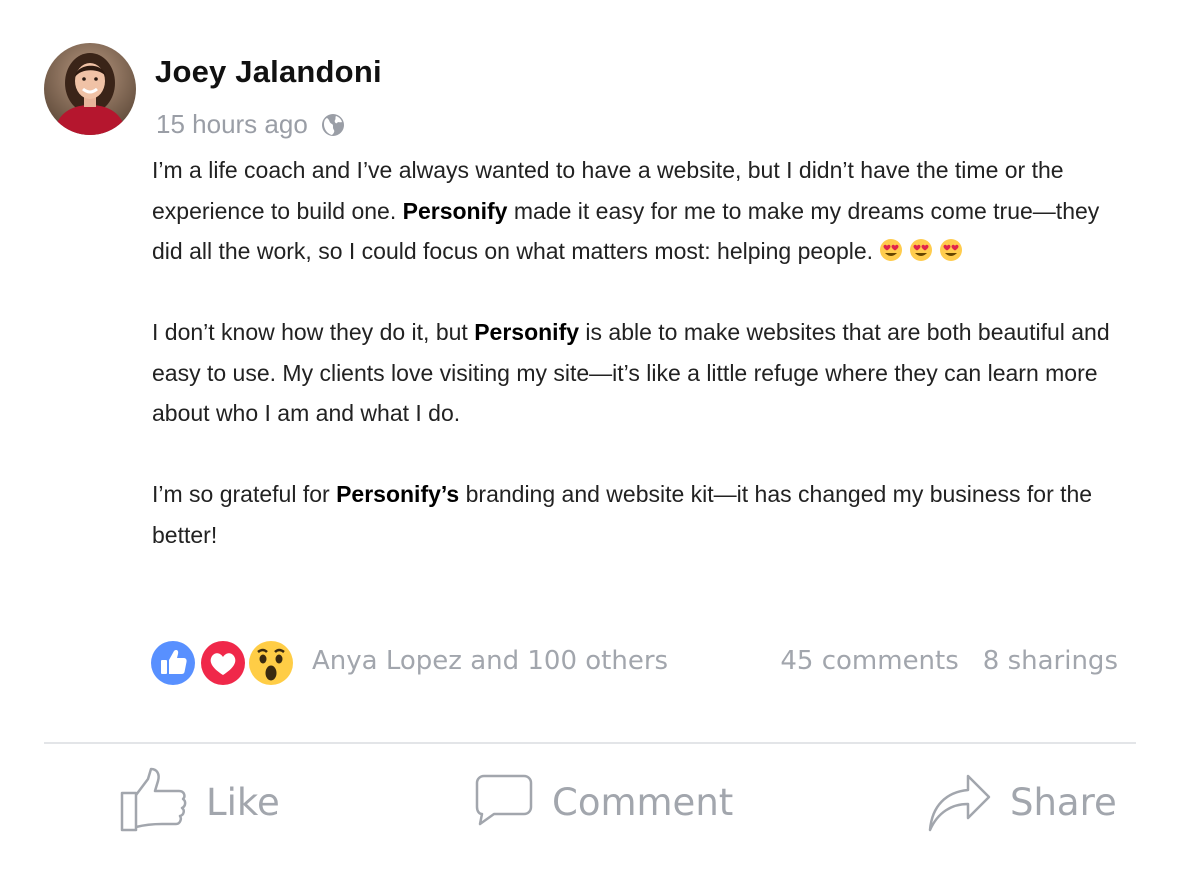 This screenshot has width=1200, height=884. I want to click on reactors-text: Anya Lopez and 100 others, so click(490, 661).